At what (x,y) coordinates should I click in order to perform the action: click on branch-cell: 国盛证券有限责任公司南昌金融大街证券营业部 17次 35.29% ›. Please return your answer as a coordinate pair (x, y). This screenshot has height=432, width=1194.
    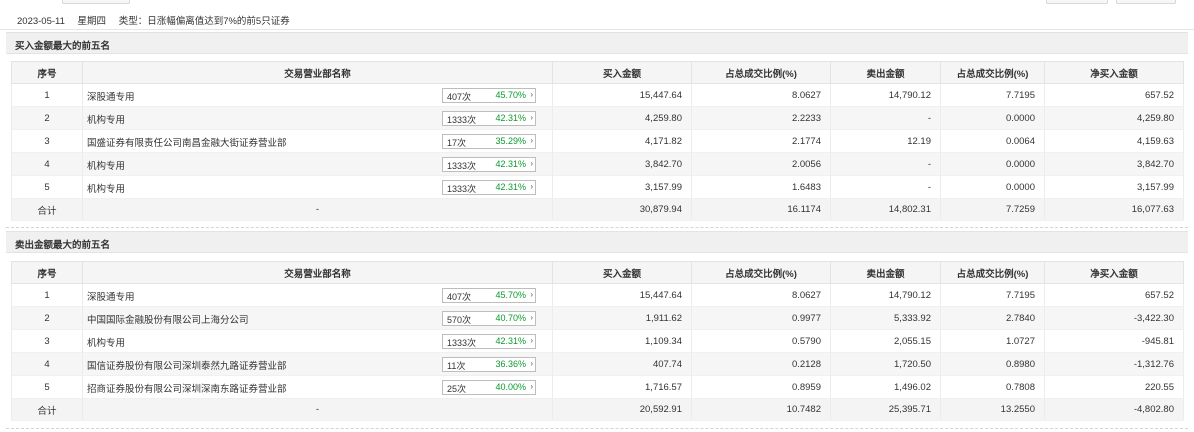
    Looking at the image, I should click on (317, 141).